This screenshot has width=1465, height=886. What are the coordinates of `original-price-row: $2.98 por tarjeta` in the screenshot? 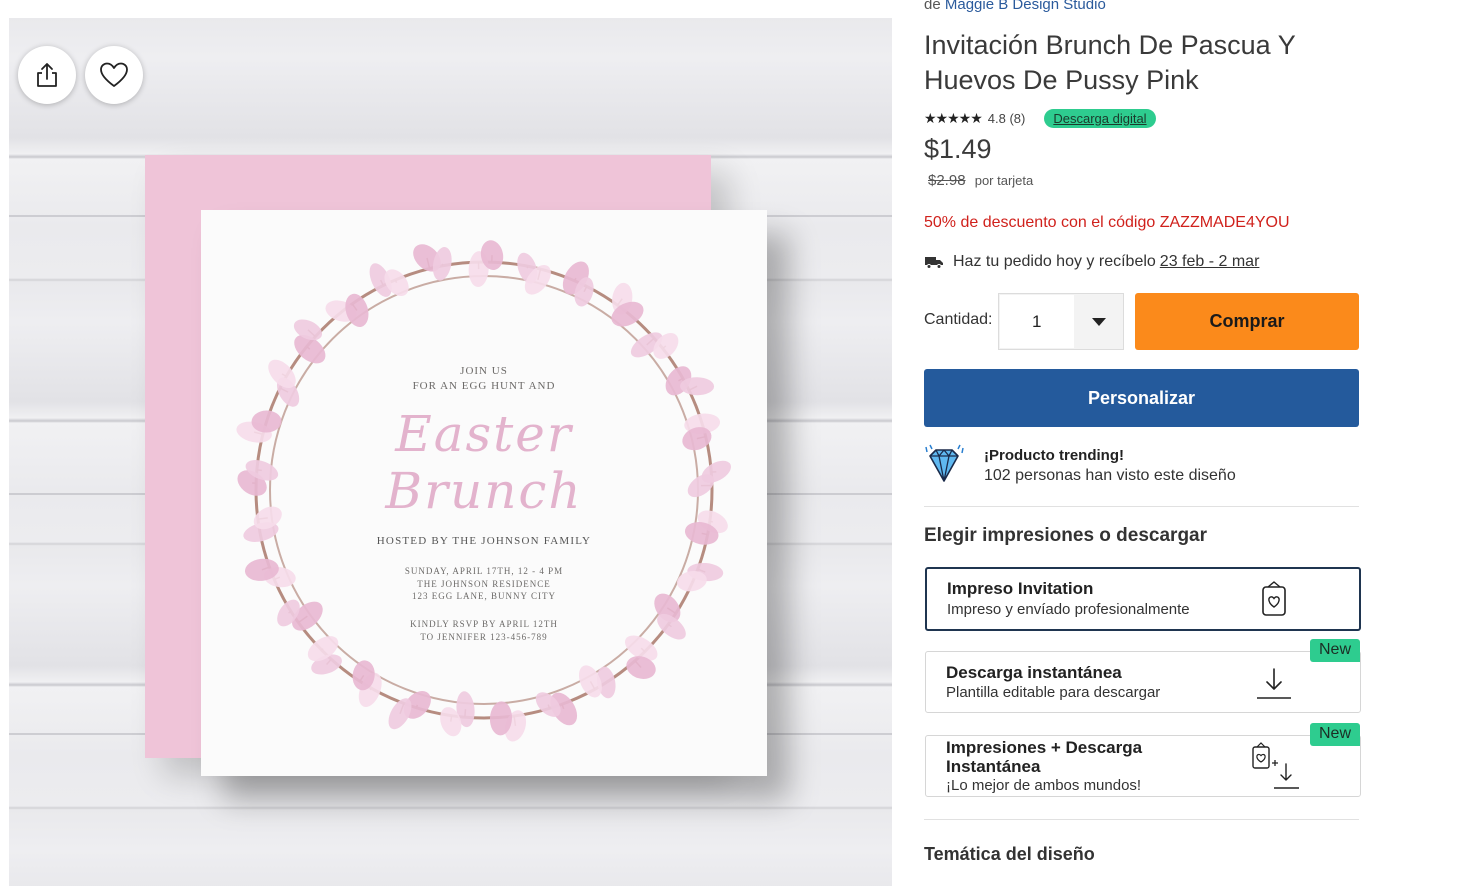 It's located at (980, 180).